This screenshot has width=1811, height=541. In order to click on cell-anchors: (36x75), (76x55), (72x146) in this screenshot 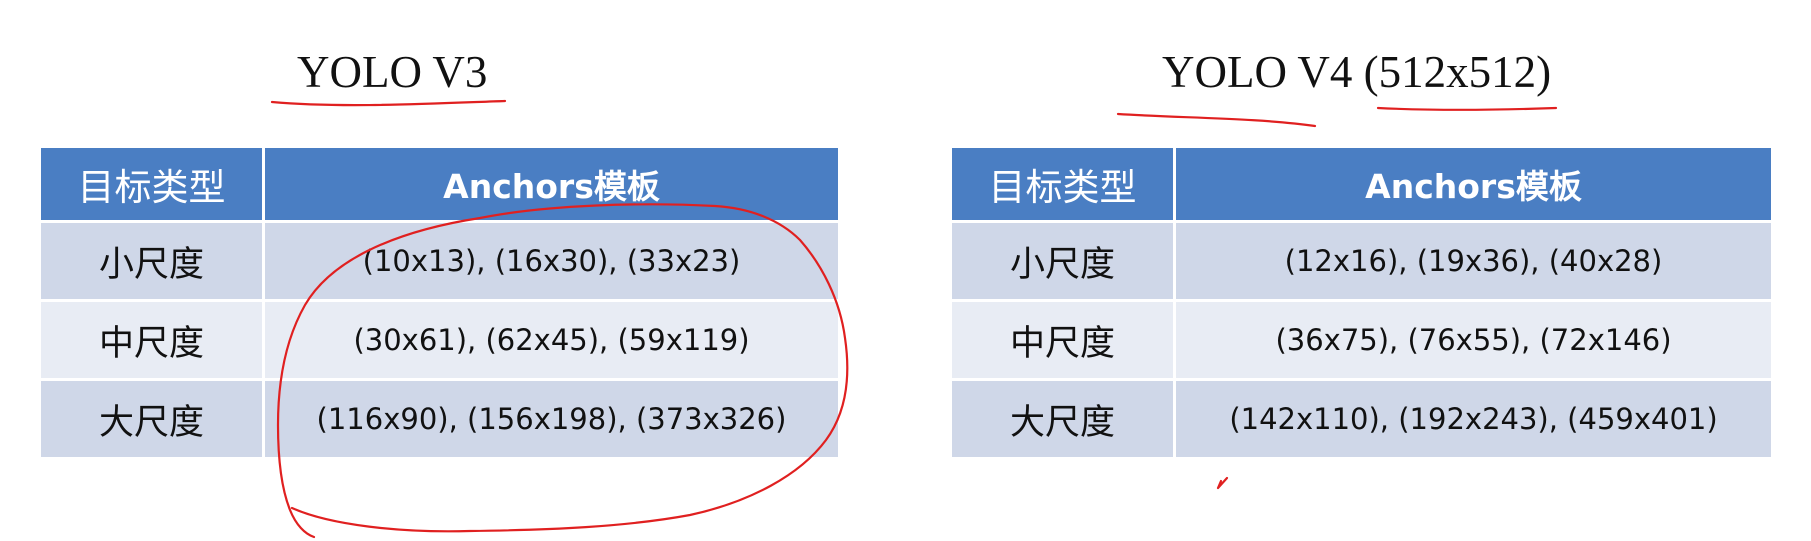, I will do `click(1473, 340)`.